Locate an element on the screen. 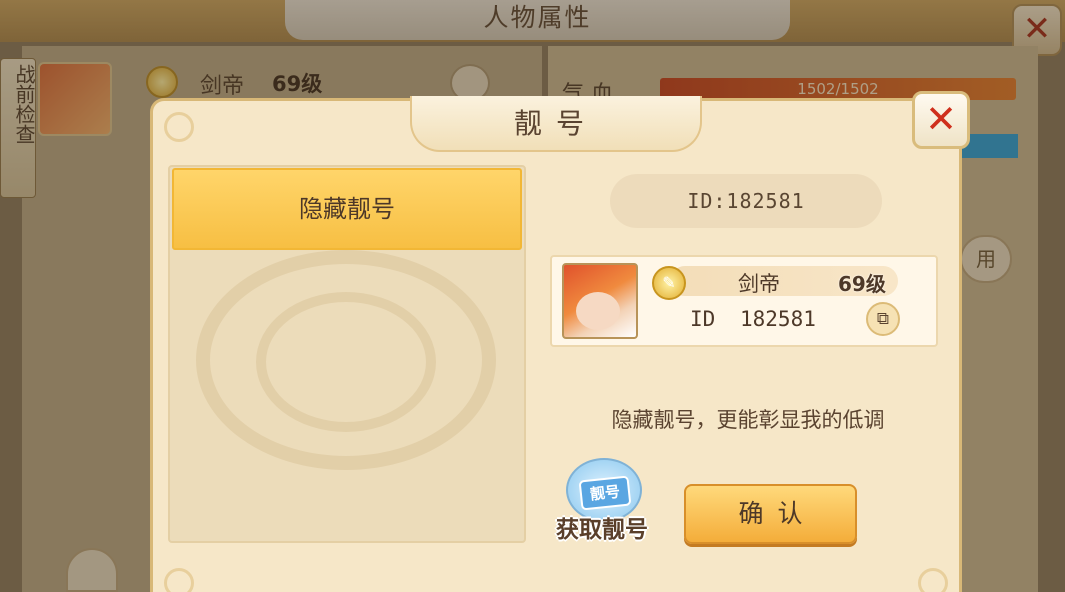  player-level: 69级 is located at coordinates (862, 284).